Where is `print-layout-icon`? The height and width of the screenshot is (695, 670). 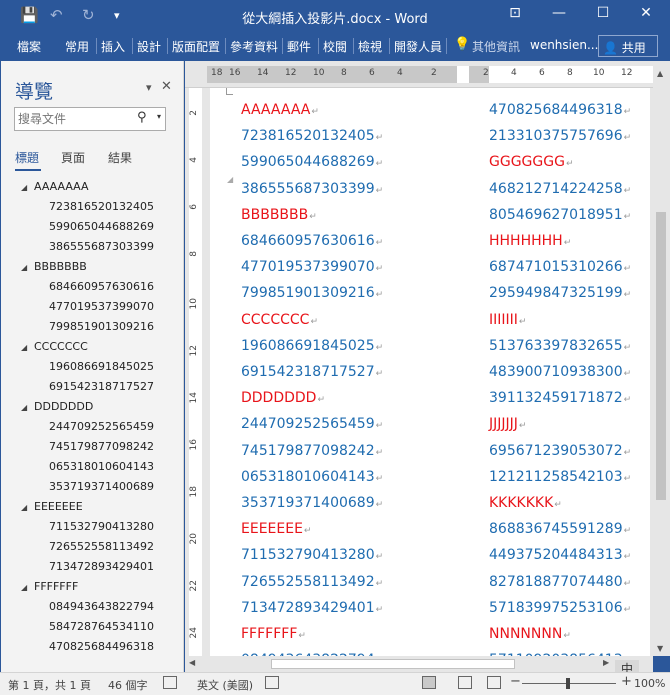
print-layout-icon is located at coordinates (465, 682).